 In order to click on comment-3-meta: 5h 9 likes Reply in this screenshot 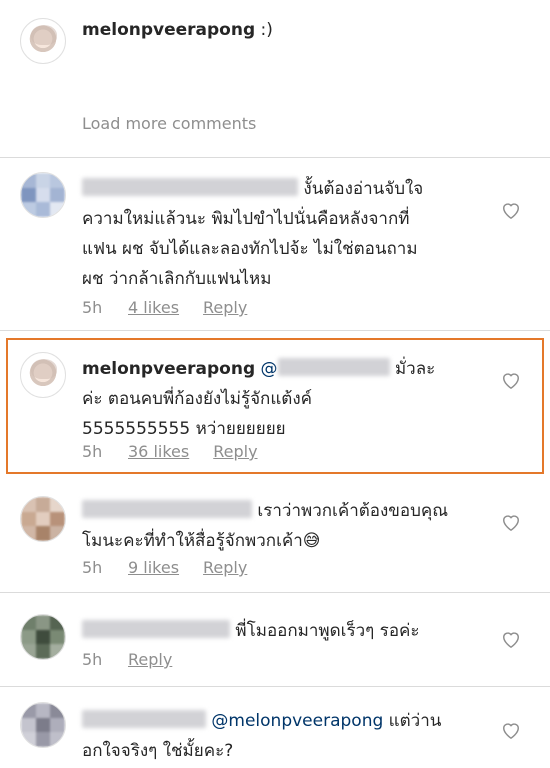, I will do `click(164, 567)`.